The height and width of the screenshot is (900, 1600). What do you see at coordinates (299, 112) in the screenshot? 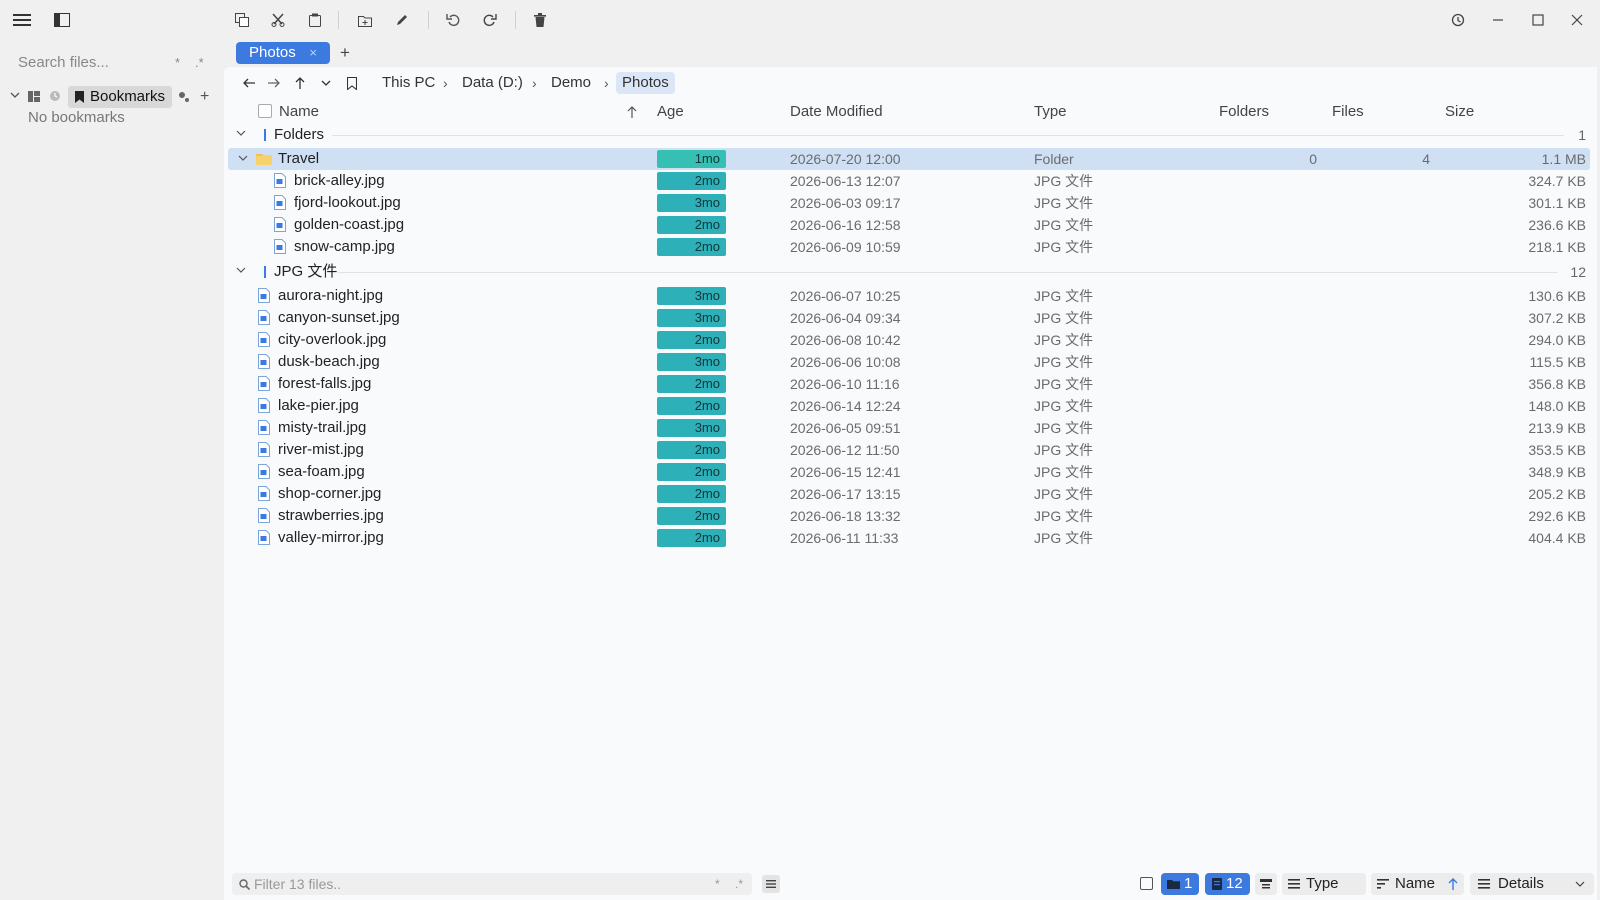
I see `column-header-name: Name` at bounding box center [299, 112].